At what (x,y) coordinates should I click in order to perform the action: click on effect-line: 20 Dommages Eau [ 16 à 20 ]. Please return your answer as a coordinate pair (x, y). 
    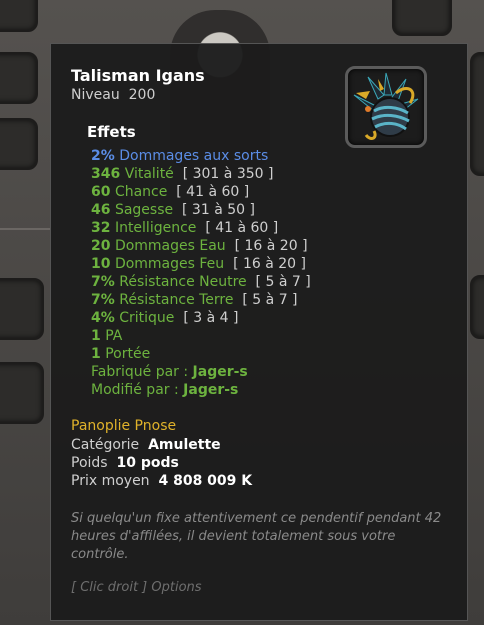
    Looking at the image, I should click on (199, 246).